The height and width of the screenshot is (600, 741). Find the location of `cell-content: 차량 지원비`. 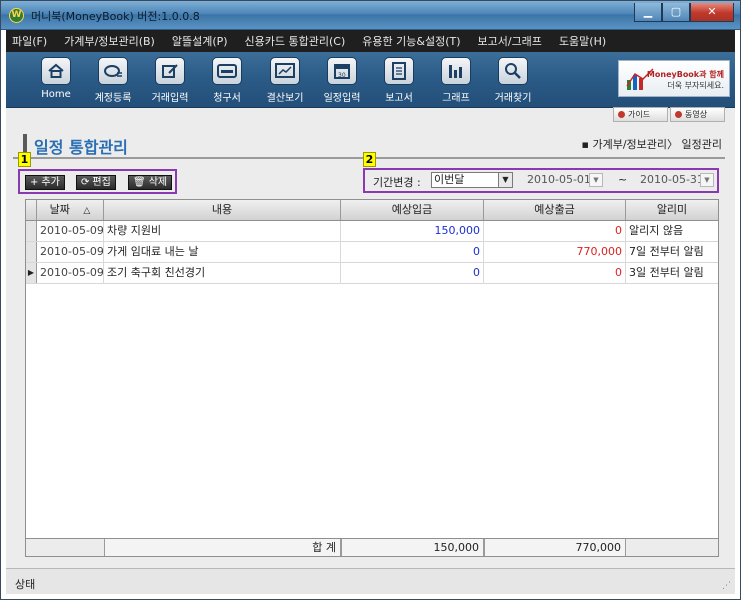

cell-content: 차량 지원비 is located at coordinates (222, 231).